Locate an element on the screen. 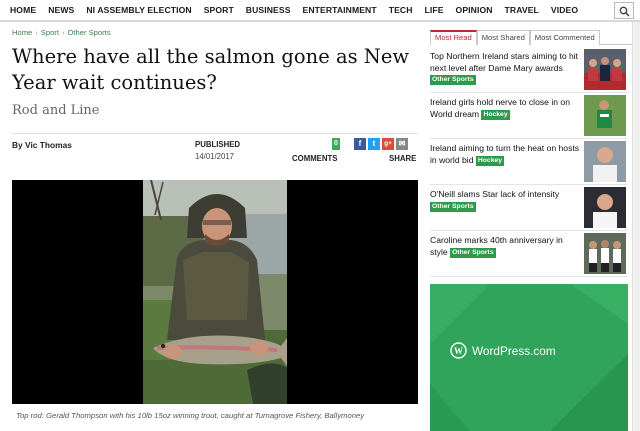 This screenshot has height=431, width=640. wordpress-icon: W is located at coordinates (458, 350).